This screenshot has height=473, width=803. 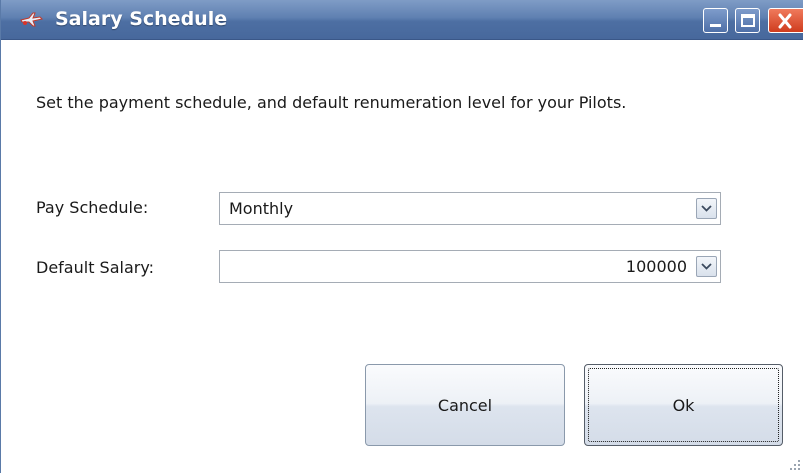 What do you see at coordinates (715, 20) in the screenshot?
I see `minimize-button` at bounding box center [715, 20].